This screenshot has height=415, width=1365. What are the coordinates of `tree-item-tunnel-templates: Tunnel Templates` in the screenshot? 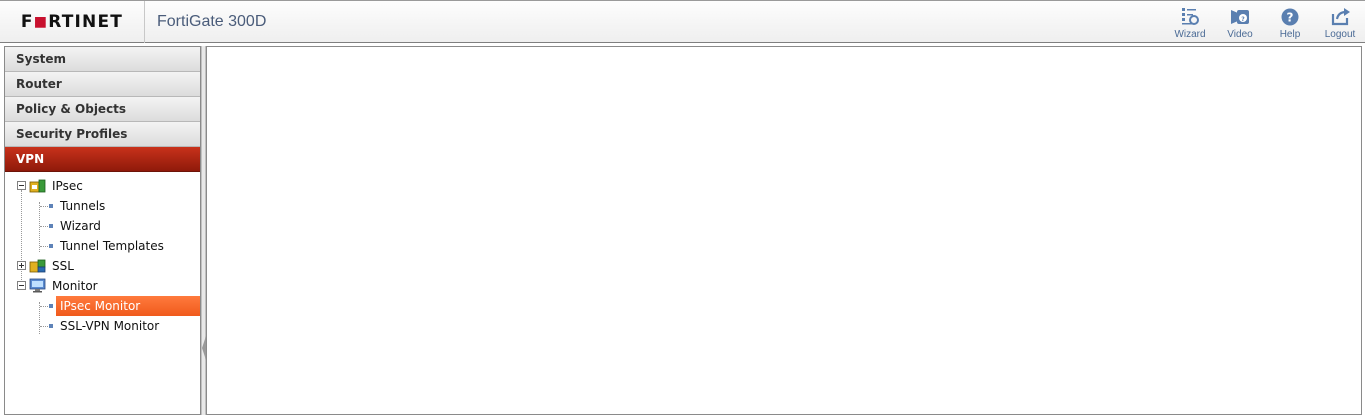 It's located at (102, 246).